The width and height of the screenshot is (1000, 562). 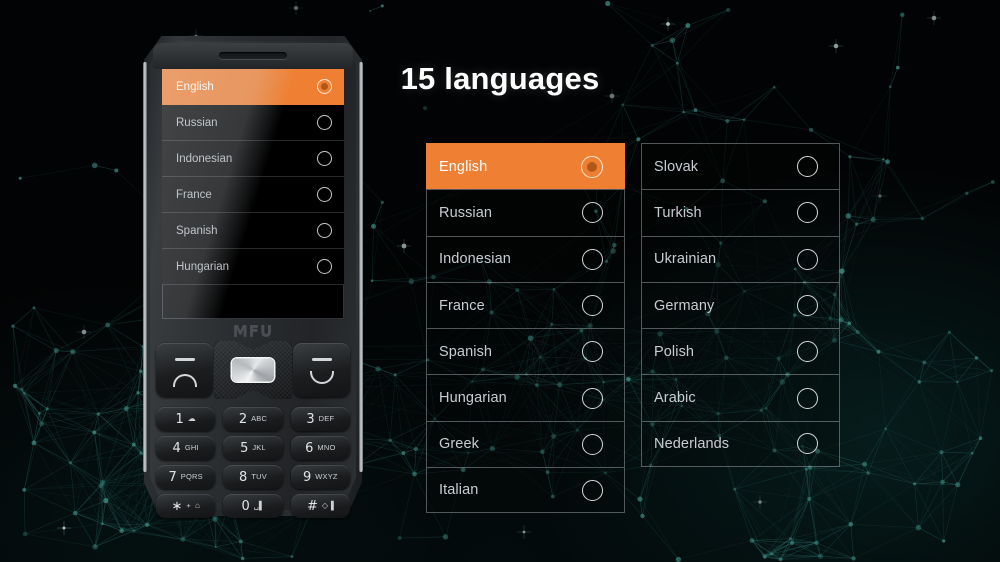 What do you see at coordinates (184, 380) in the screenshot?
I see `call-handset-icon` at bounding box center [184, 380].